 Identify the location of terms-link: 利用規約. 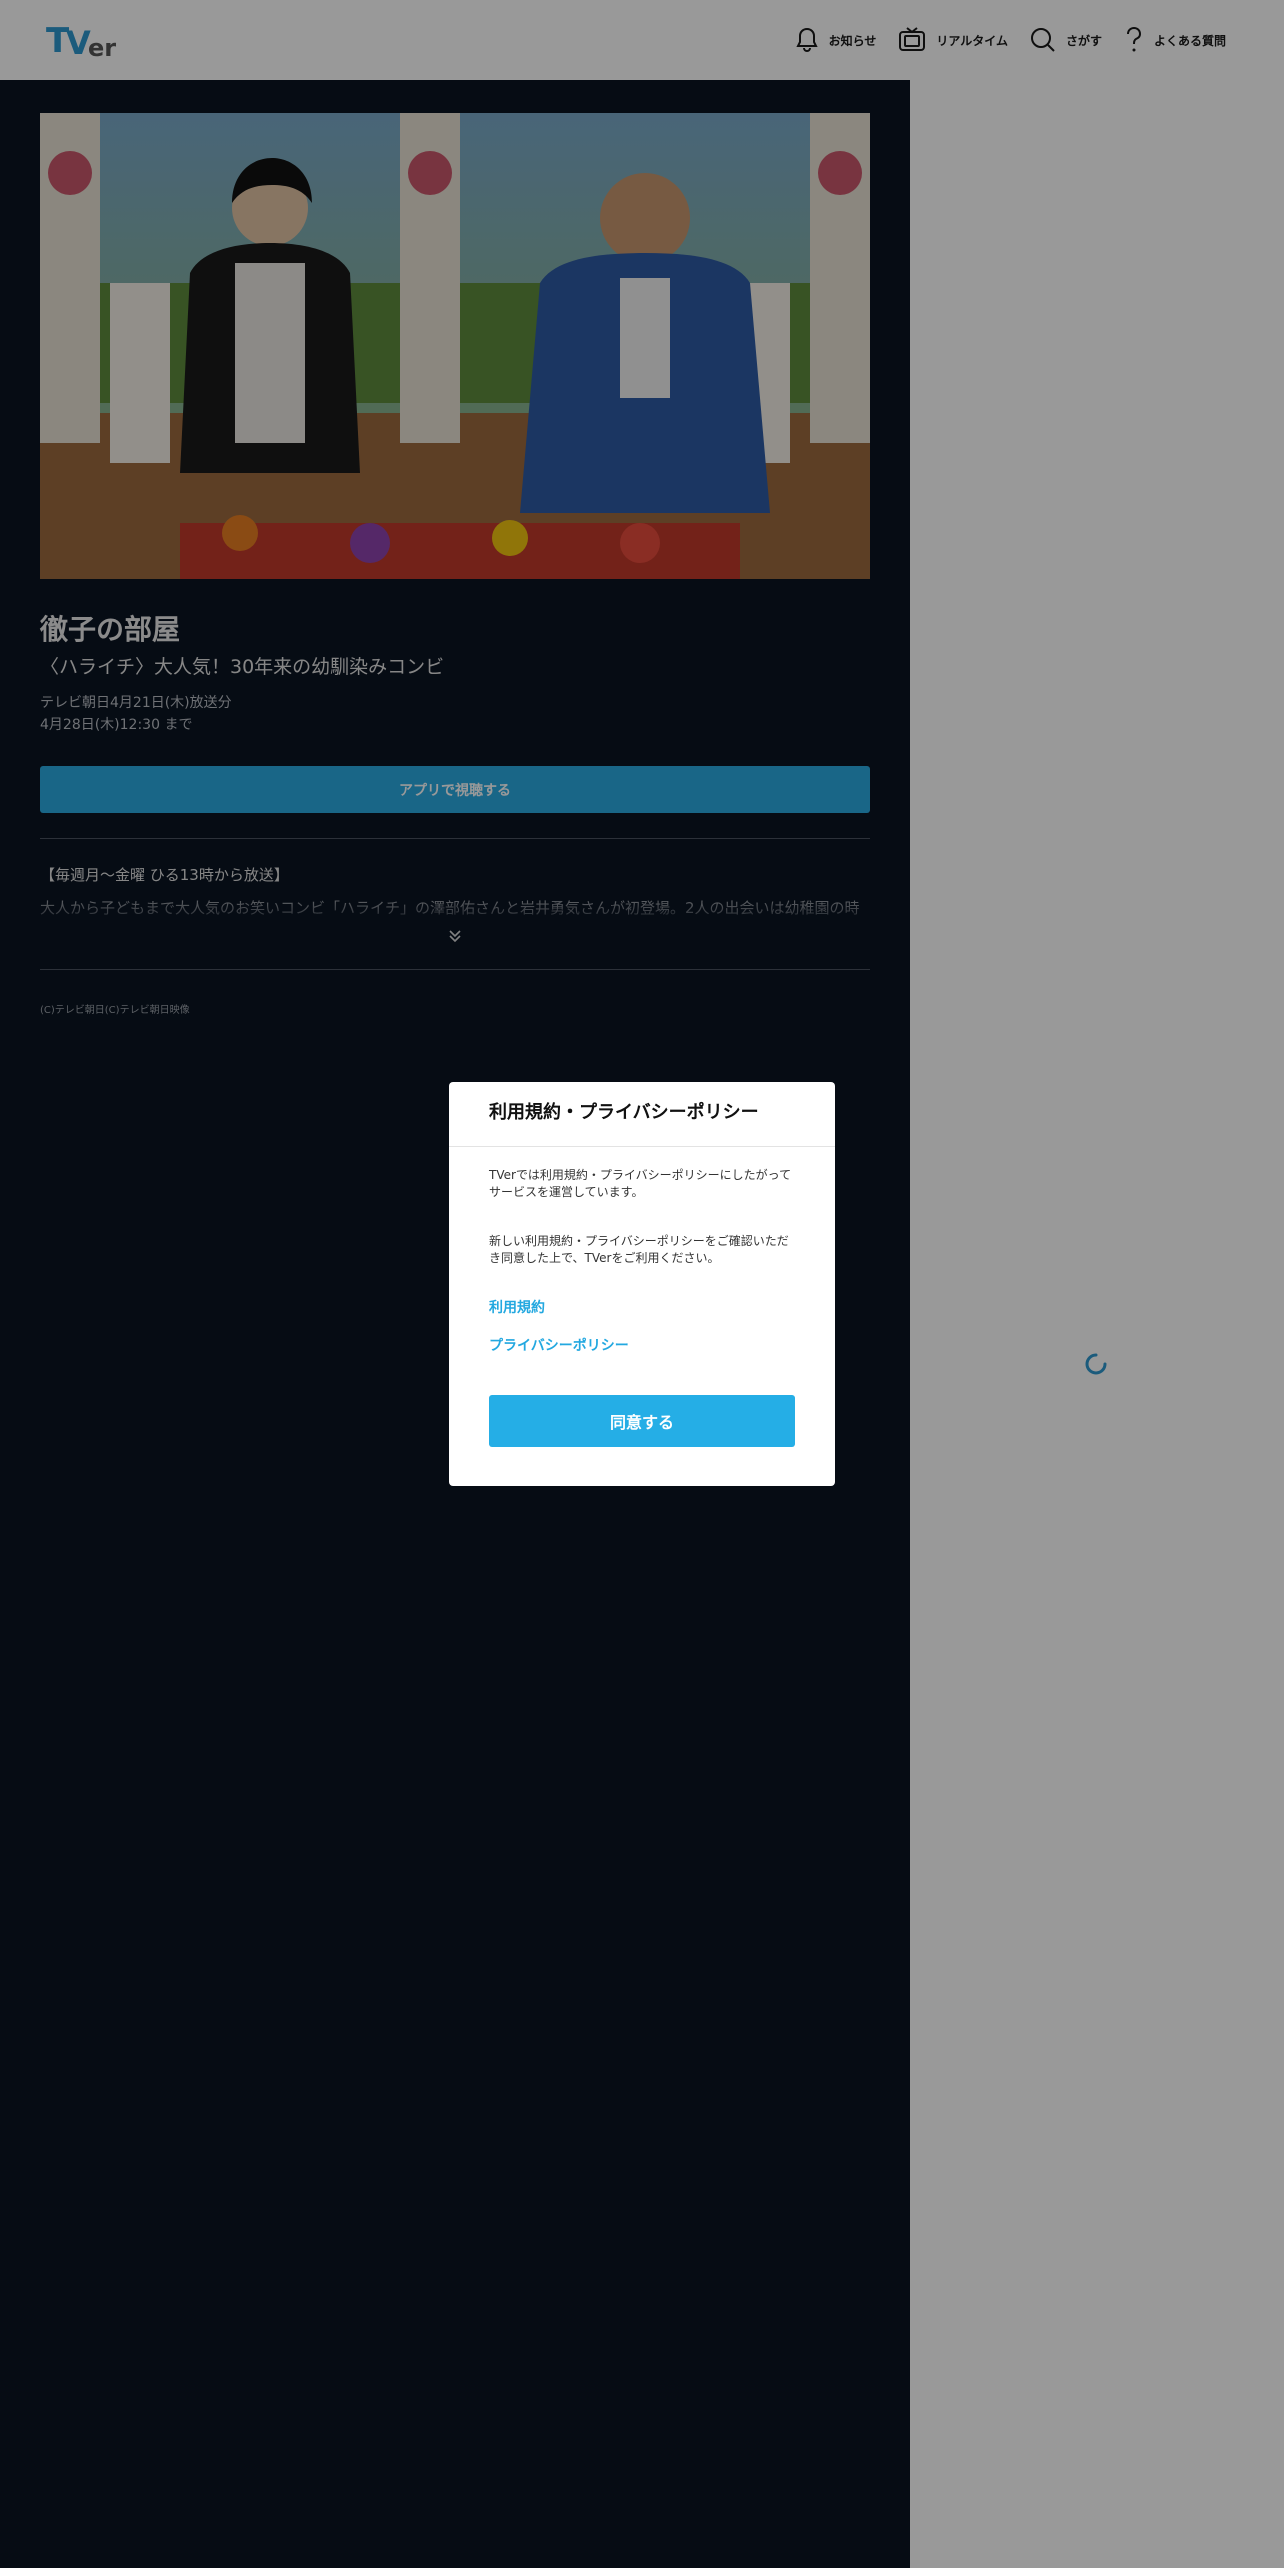
(517, 1307).